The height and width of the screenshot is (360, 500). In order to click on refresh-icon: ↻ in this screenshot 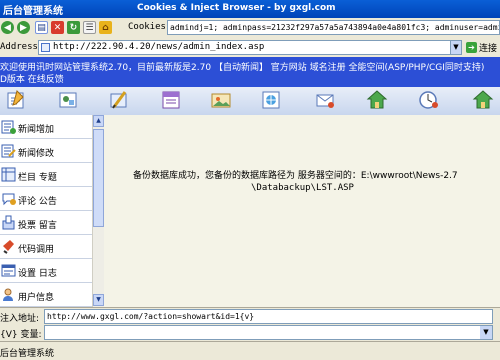, I will do `click(73, 27)`.